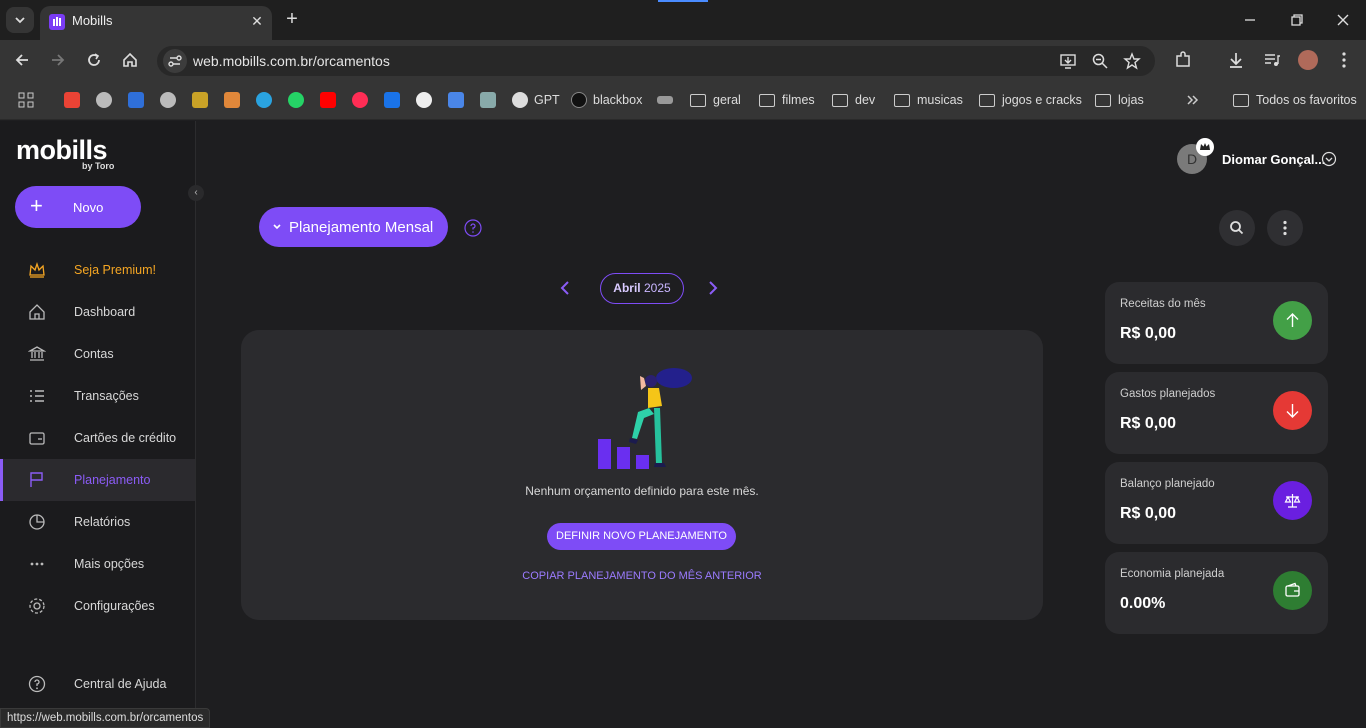  What do you see at coordinates (120, 684) in the screenshot?
I see `sidebar-item-label: Central de Ajuda` at bounding box center [120, 684].